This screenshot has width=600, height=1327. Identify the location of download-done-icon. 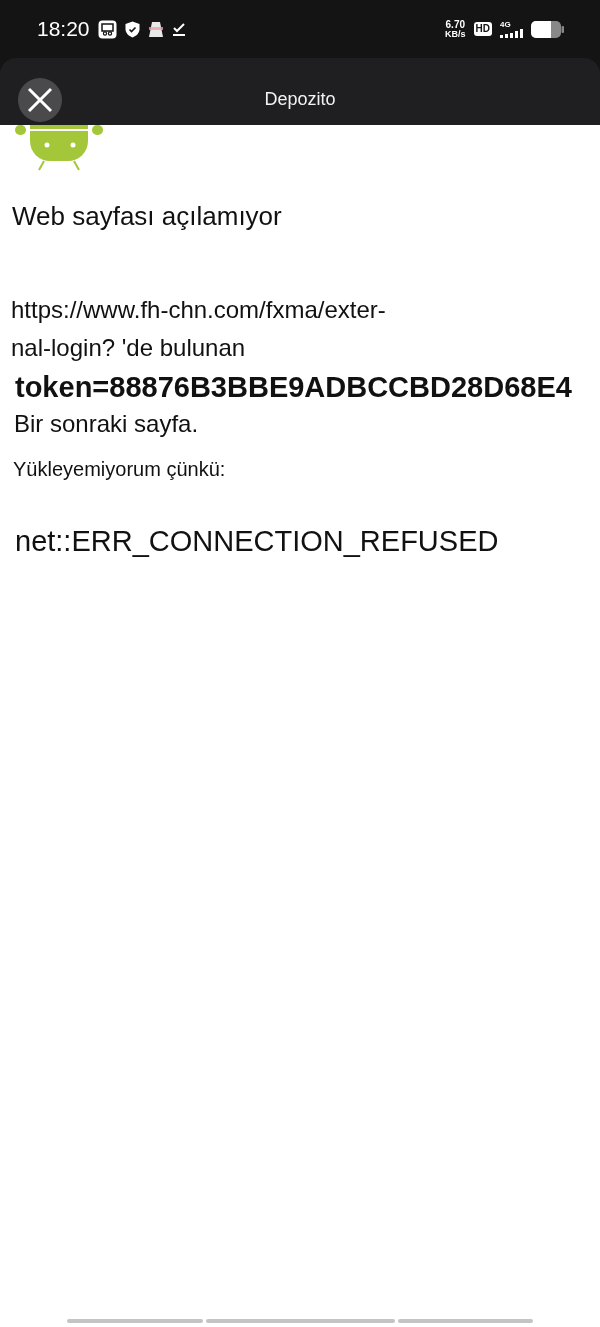
(178, 29).